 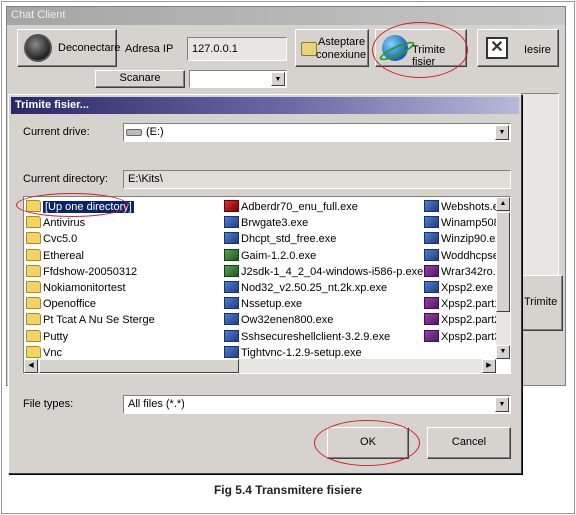 I want to click on globe-icon, so click(x=395, y=48).